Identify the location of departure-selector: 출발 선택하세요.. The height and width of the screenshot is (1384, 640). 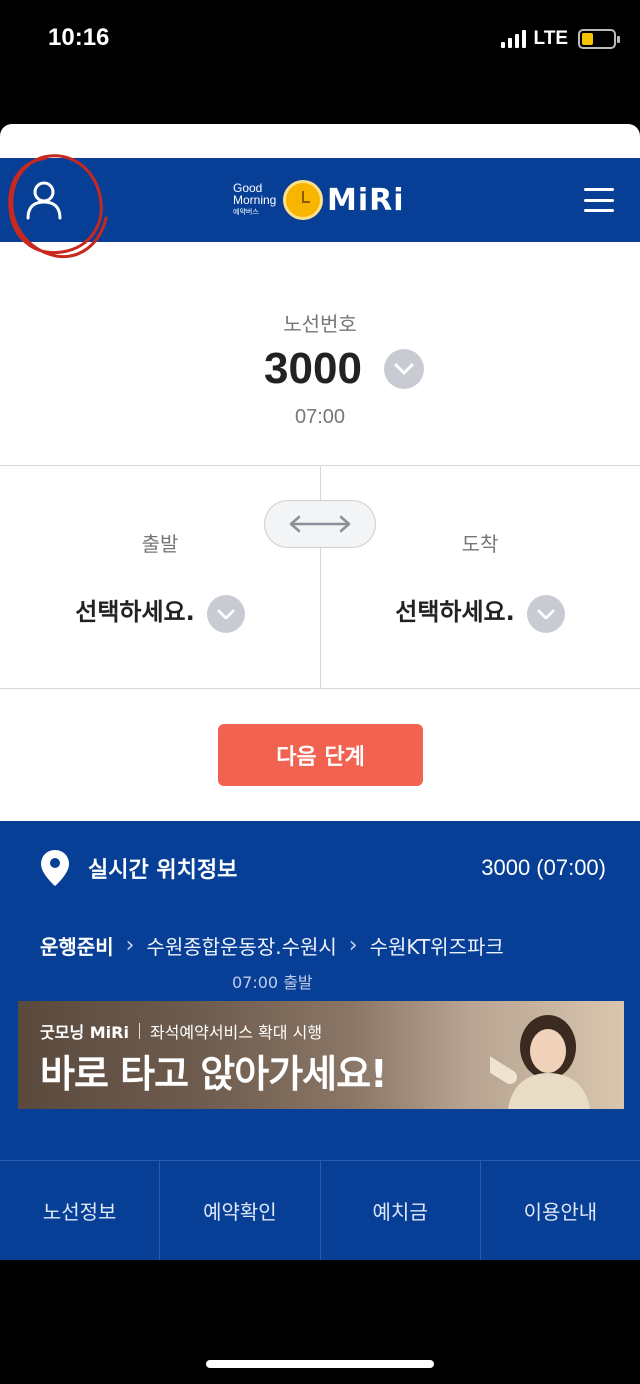
(160, 580).